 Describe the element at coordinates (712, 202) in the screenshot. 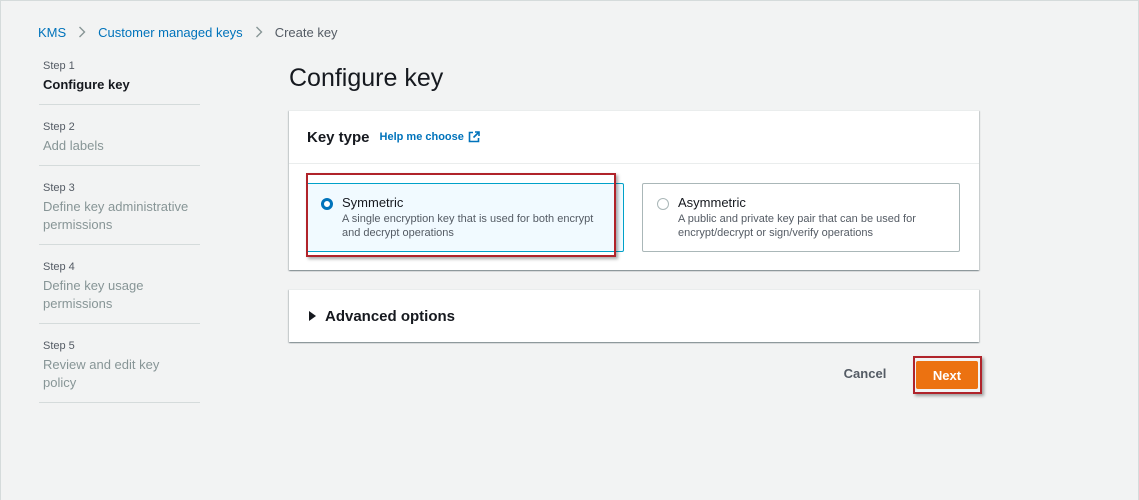

I see `asymmetric-label: Asymmetric` at that location.